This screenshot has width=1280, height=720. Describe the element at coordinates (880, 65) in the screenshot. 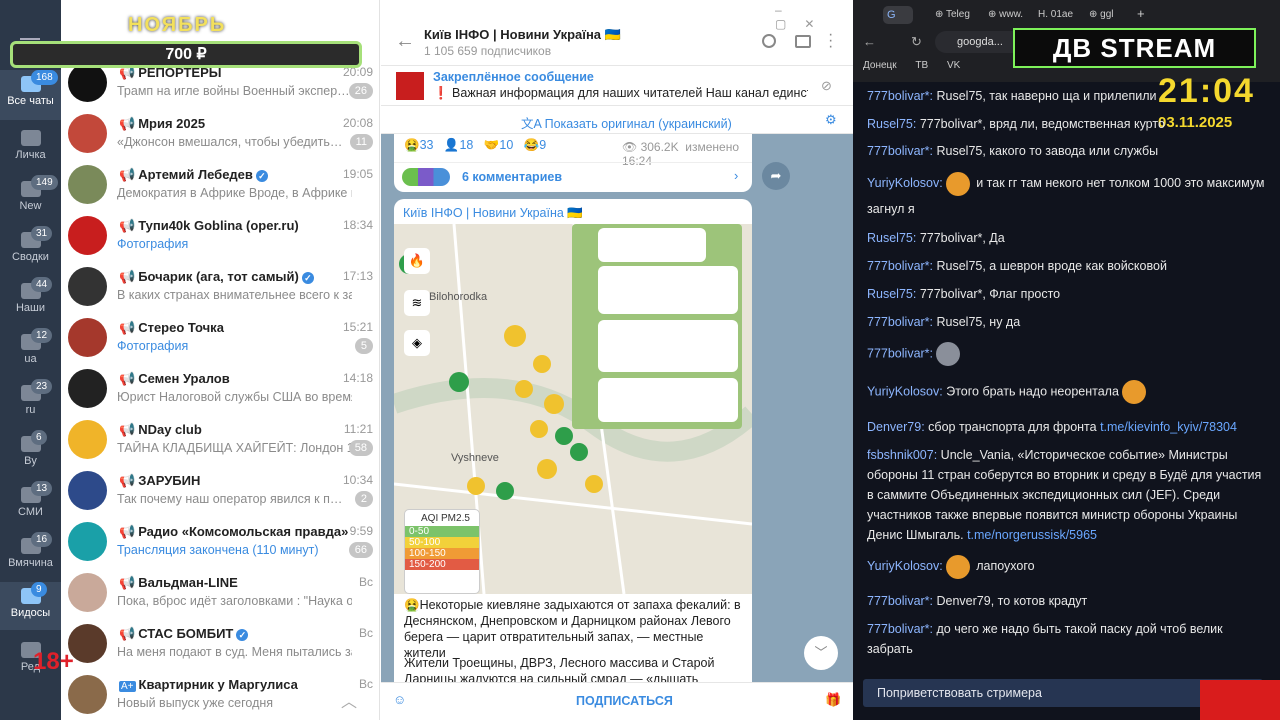

I see `bookmark: Донецк` at that location.